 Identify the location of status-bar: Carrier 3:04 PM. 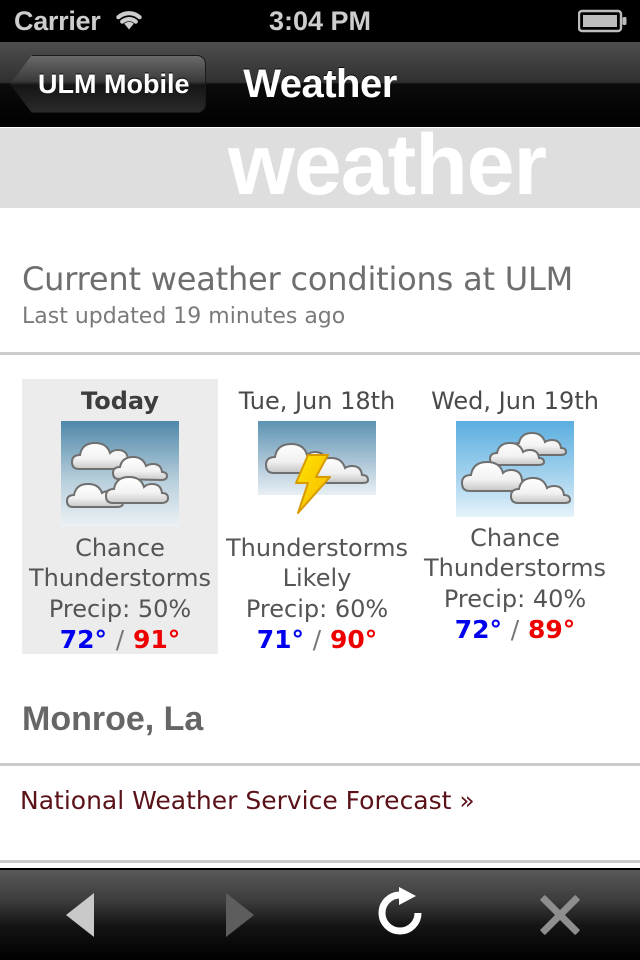
(320, 21).